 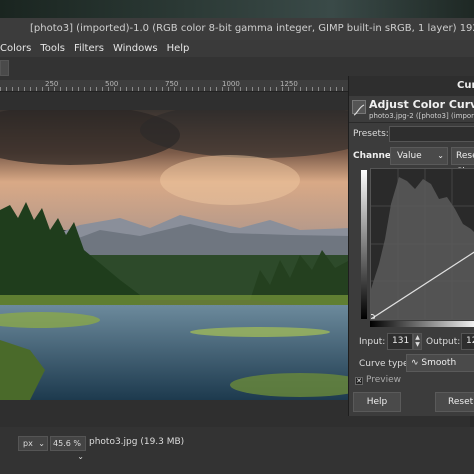 I want to click on desktop-background-strip, so click(x=237, y=9).